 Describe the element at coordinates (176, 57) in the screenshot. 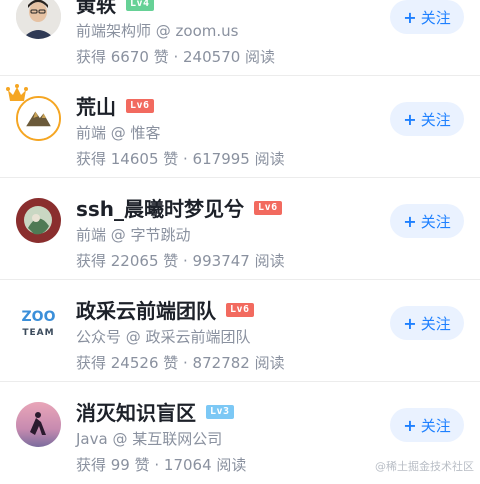

I see `author-stats: 获得 6670 赞 · 240570 阅读` at that location.